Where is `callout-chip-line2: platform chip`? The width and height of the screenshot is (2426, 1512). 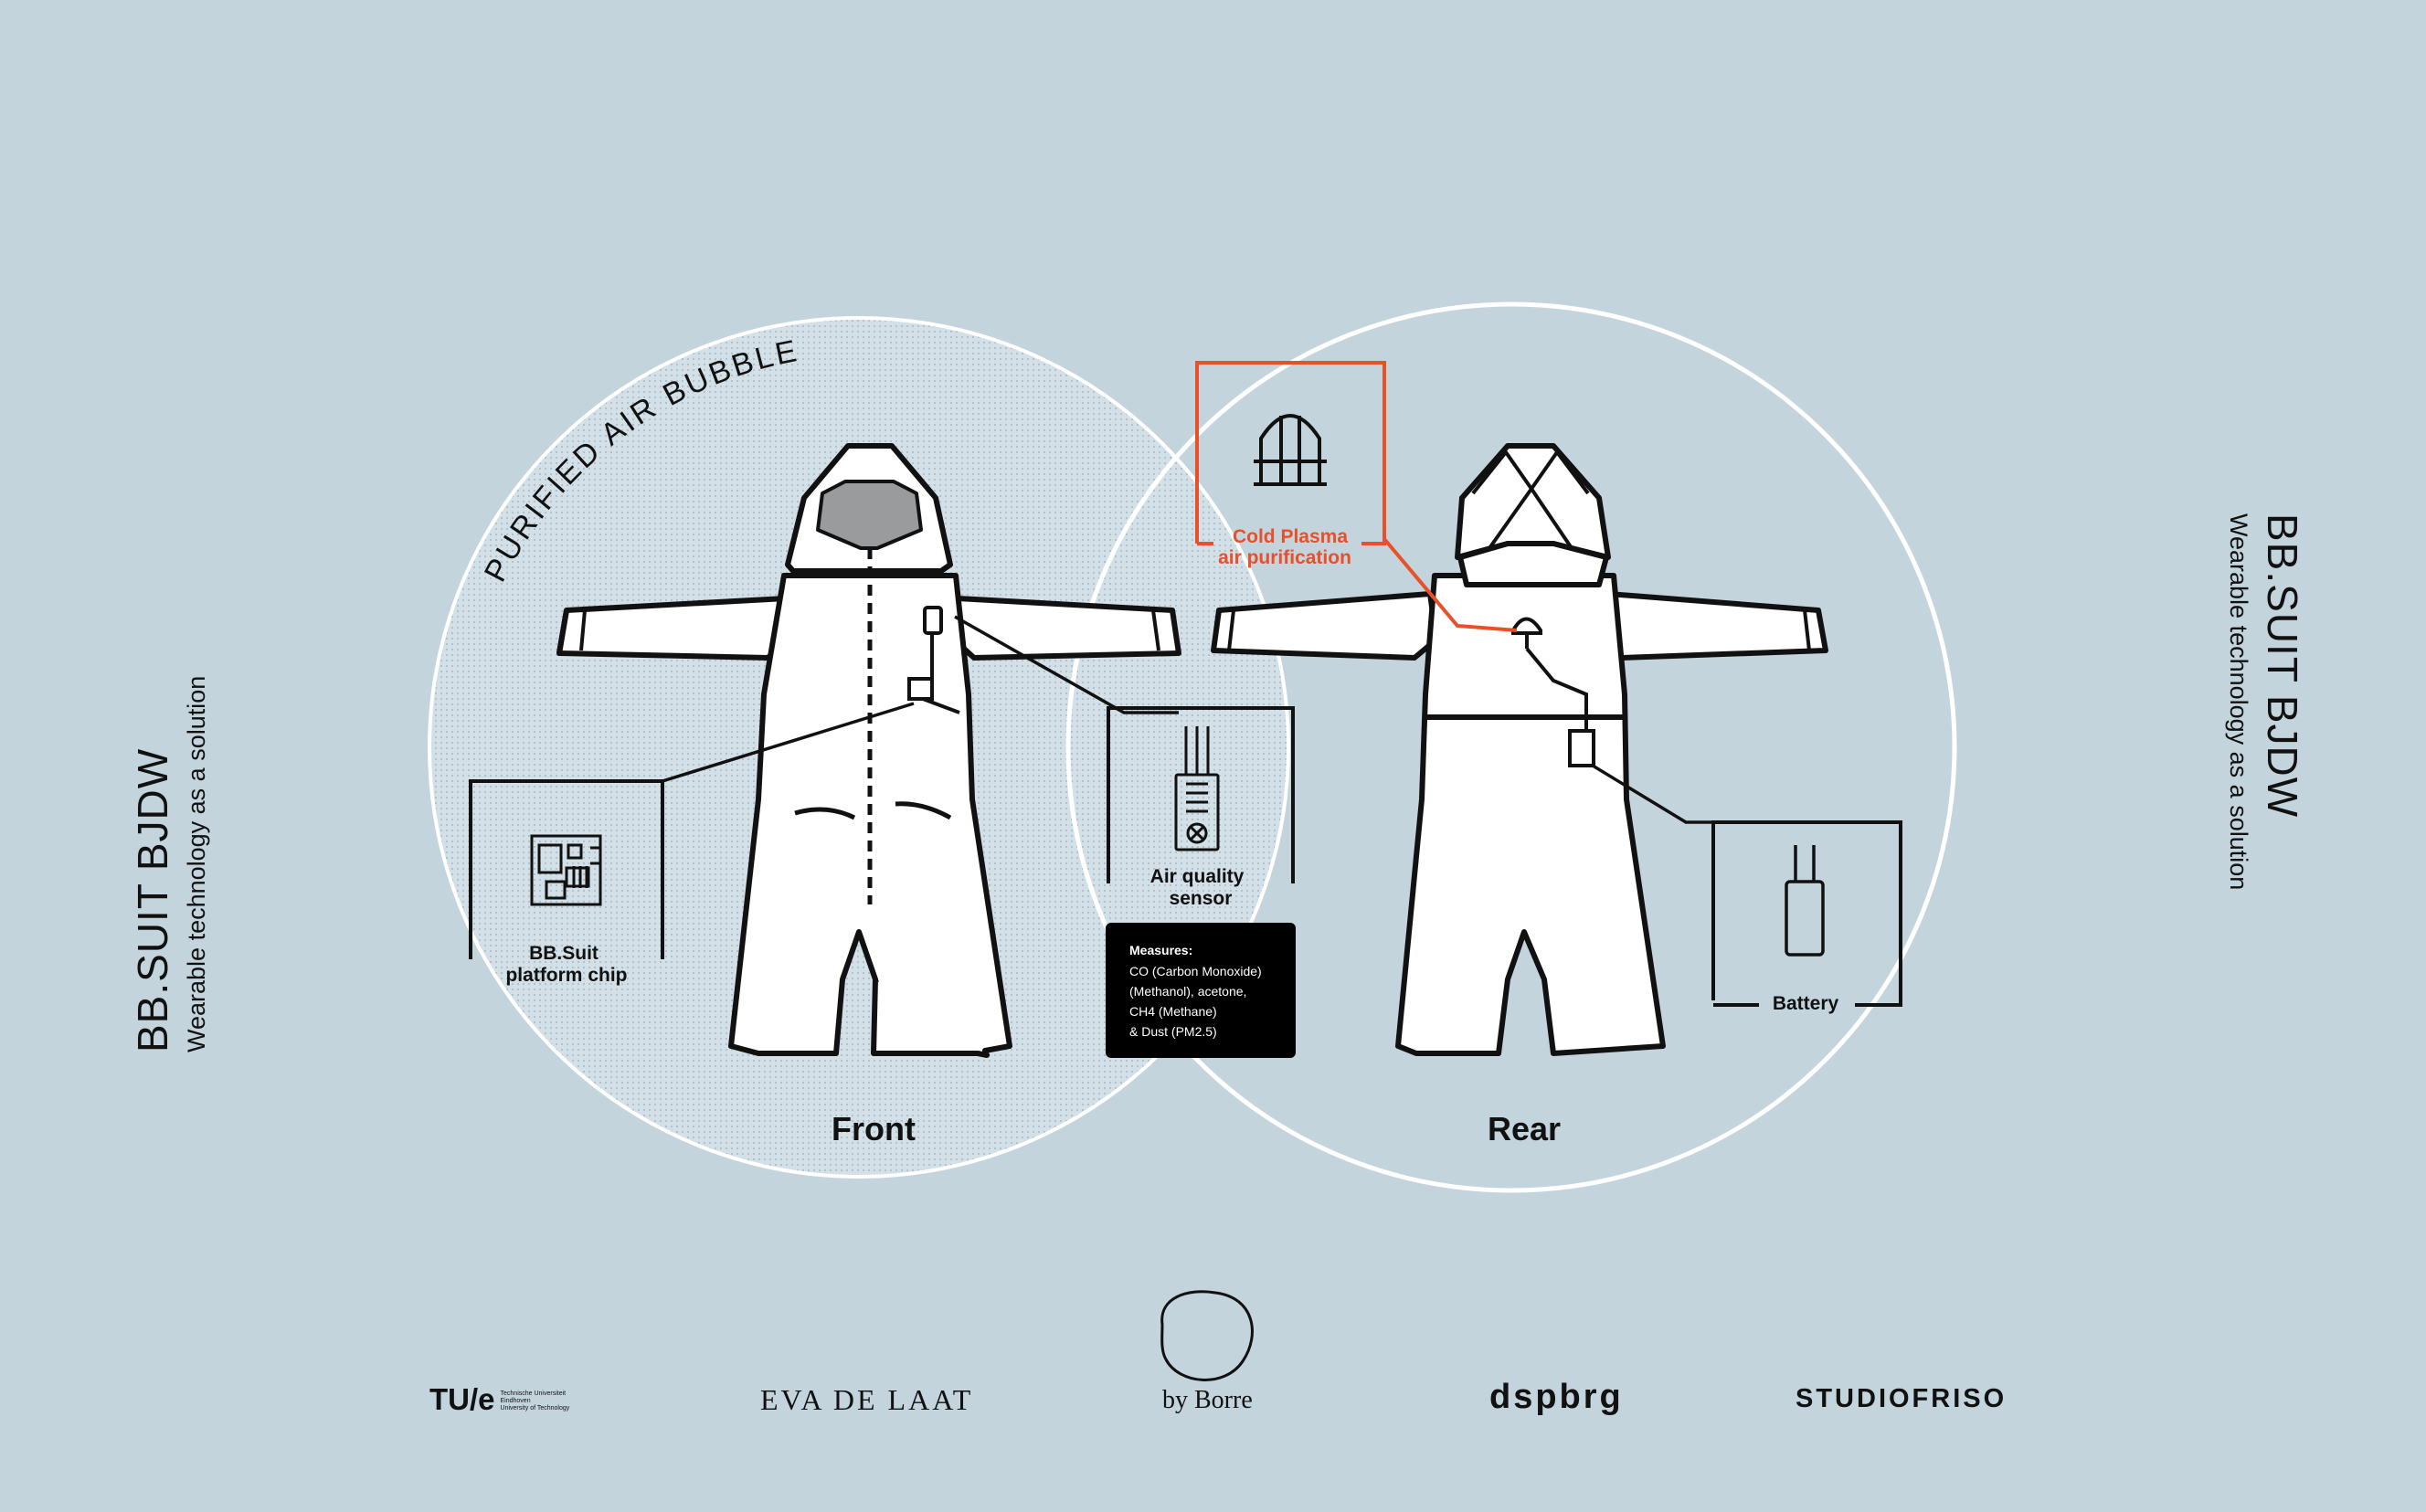
callout-chip-line2: platform chip is located at coordinates (566, 975).